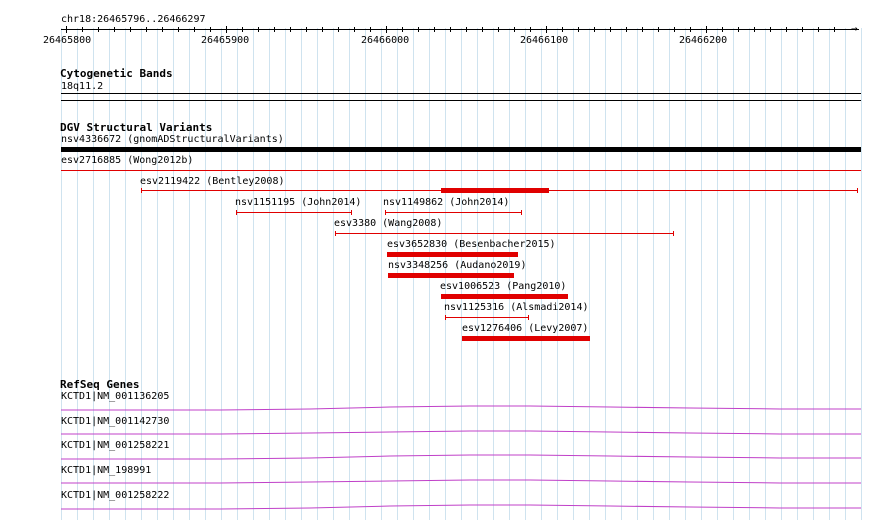  Describe the element at coordinates (516, 308) in the screenshot. I see `variant-label: nsv1125316 (Alsmadi2014)` at that location.